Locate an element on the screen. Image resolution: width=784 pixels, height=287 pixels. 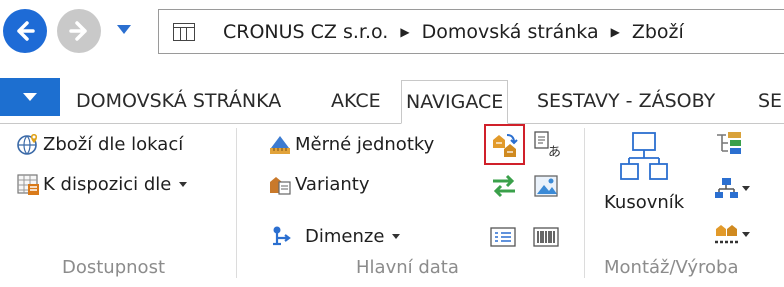
tab-actions: AKCE is located at coordinates (356, 102).